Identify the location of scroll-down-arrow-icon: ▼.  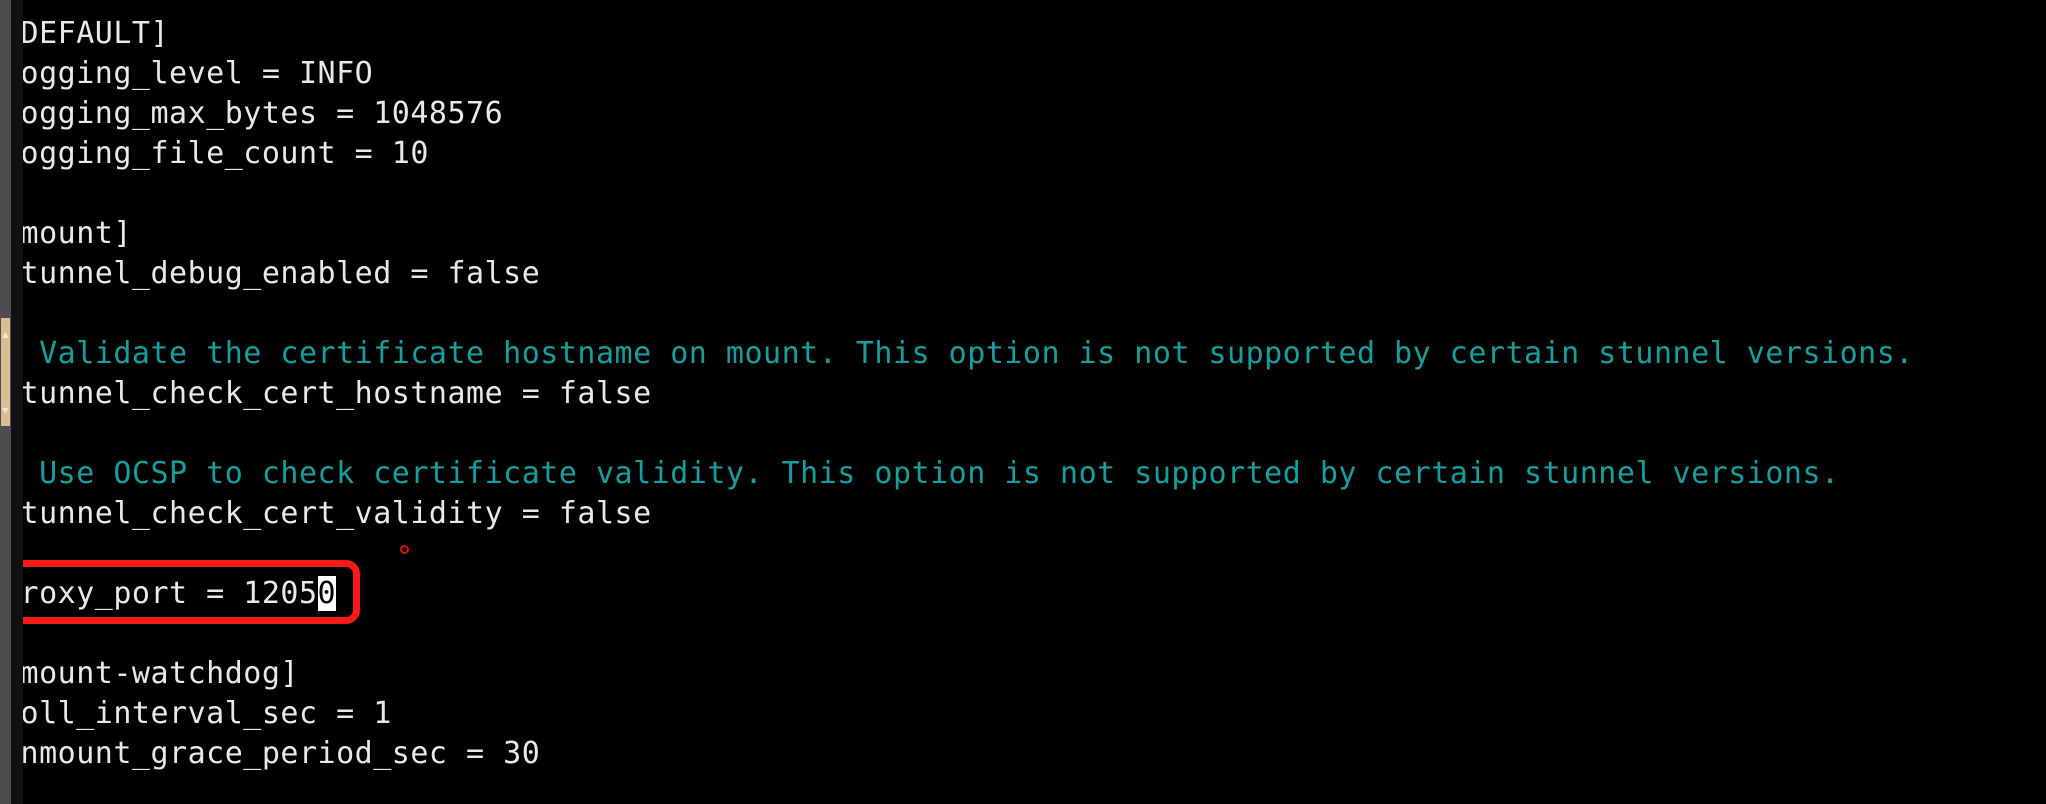
(5, 411).